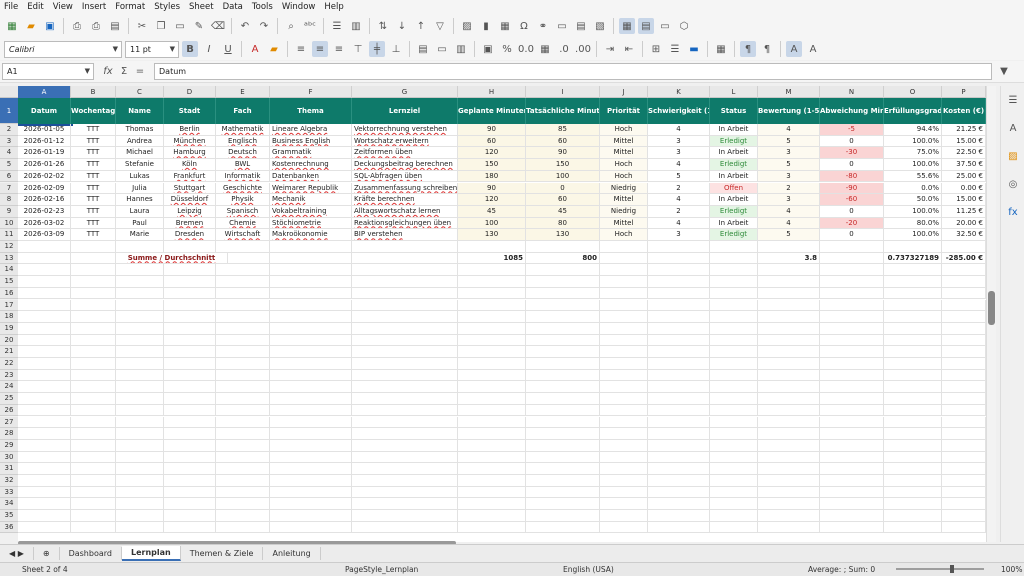 This screenshot has width=1024, height=576. Describe the element at coordinates (9, 258) in the screenshot. I see `row-header: 13` at that location.